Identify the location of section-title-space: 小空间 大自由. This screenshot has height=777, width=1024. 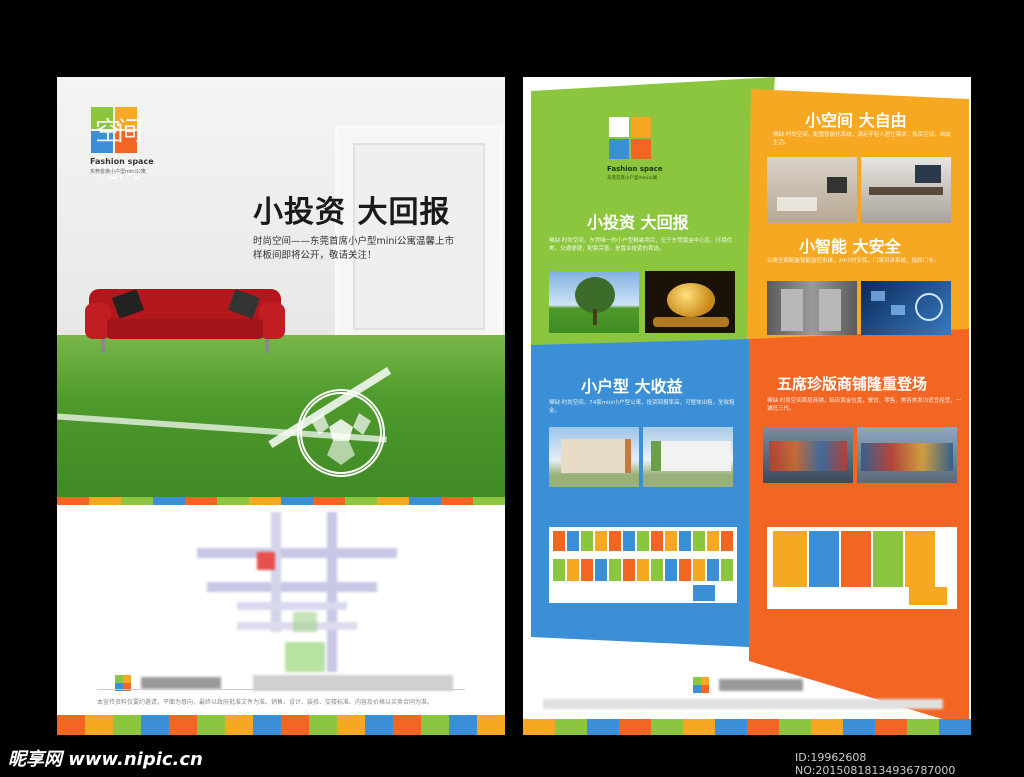
(856, 120).